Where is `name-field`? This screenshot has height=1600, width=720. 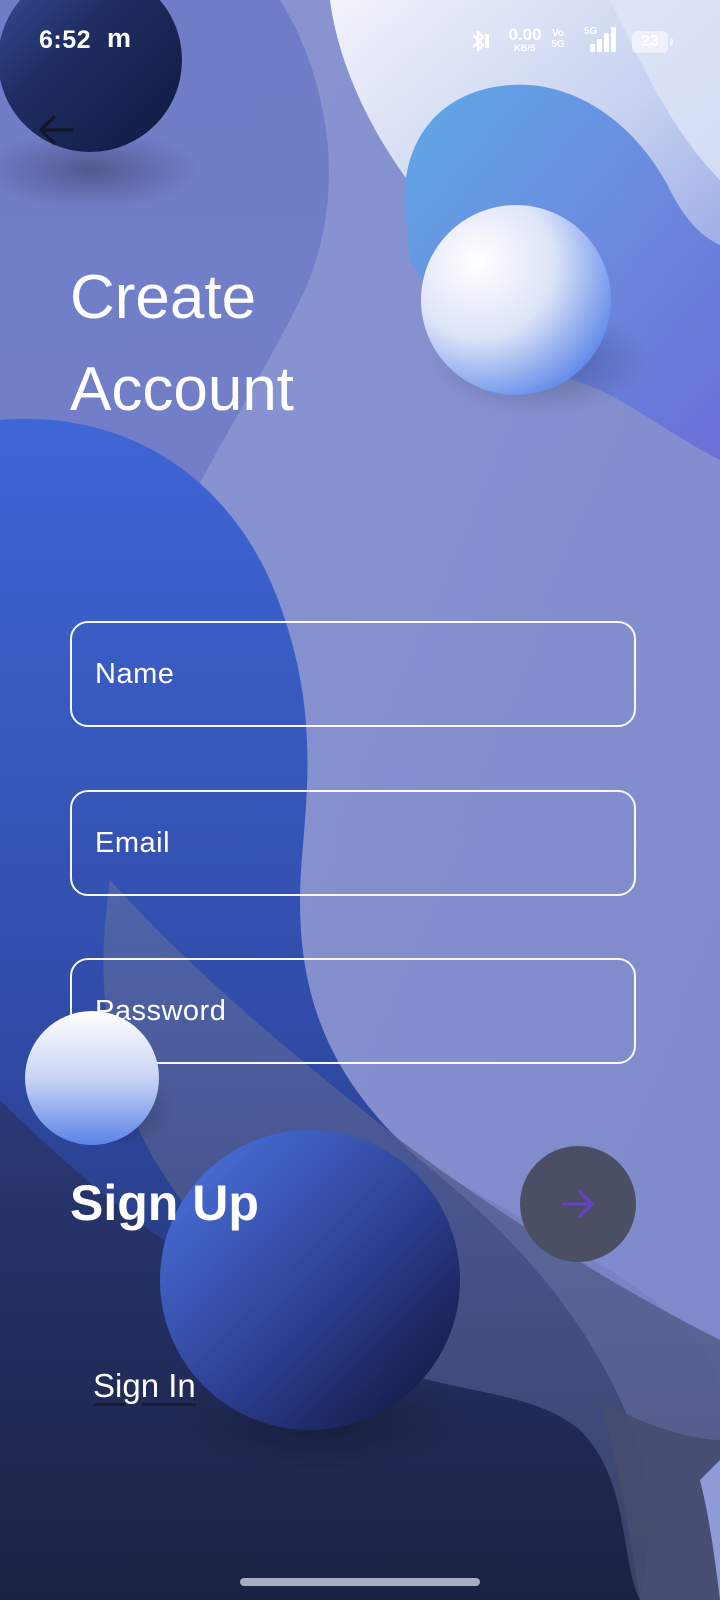 name-field is located at coordinates (353, 674).